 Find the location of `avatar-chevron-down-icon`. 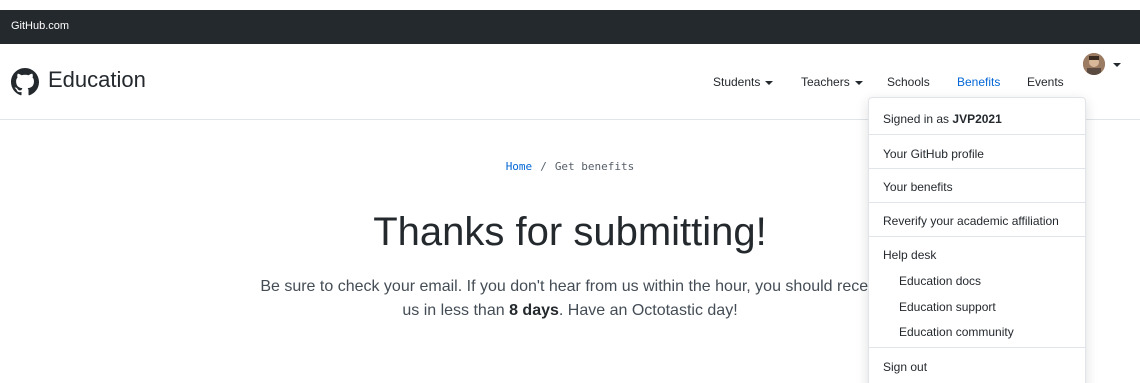

avatar-chevron-down-icon is located at coordinates (1117, 65).